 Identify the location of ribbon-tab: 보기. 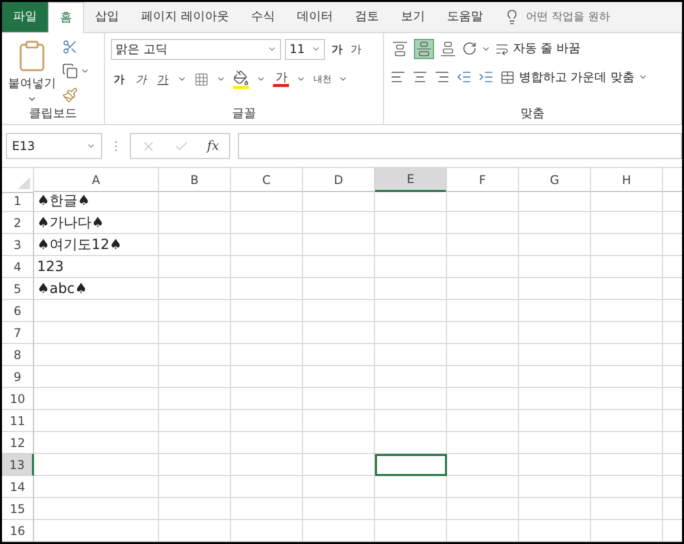
(413, 17).